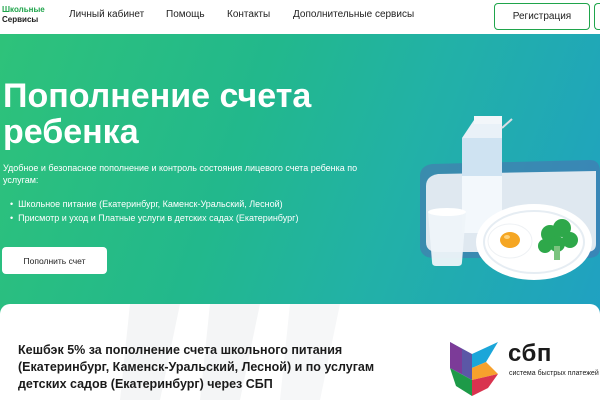 The image size is (600, 400). What do you see at coordinates (185, 14) in the screenshot?
I see `nav-help: Помощь` at bounding box center [185, 14].